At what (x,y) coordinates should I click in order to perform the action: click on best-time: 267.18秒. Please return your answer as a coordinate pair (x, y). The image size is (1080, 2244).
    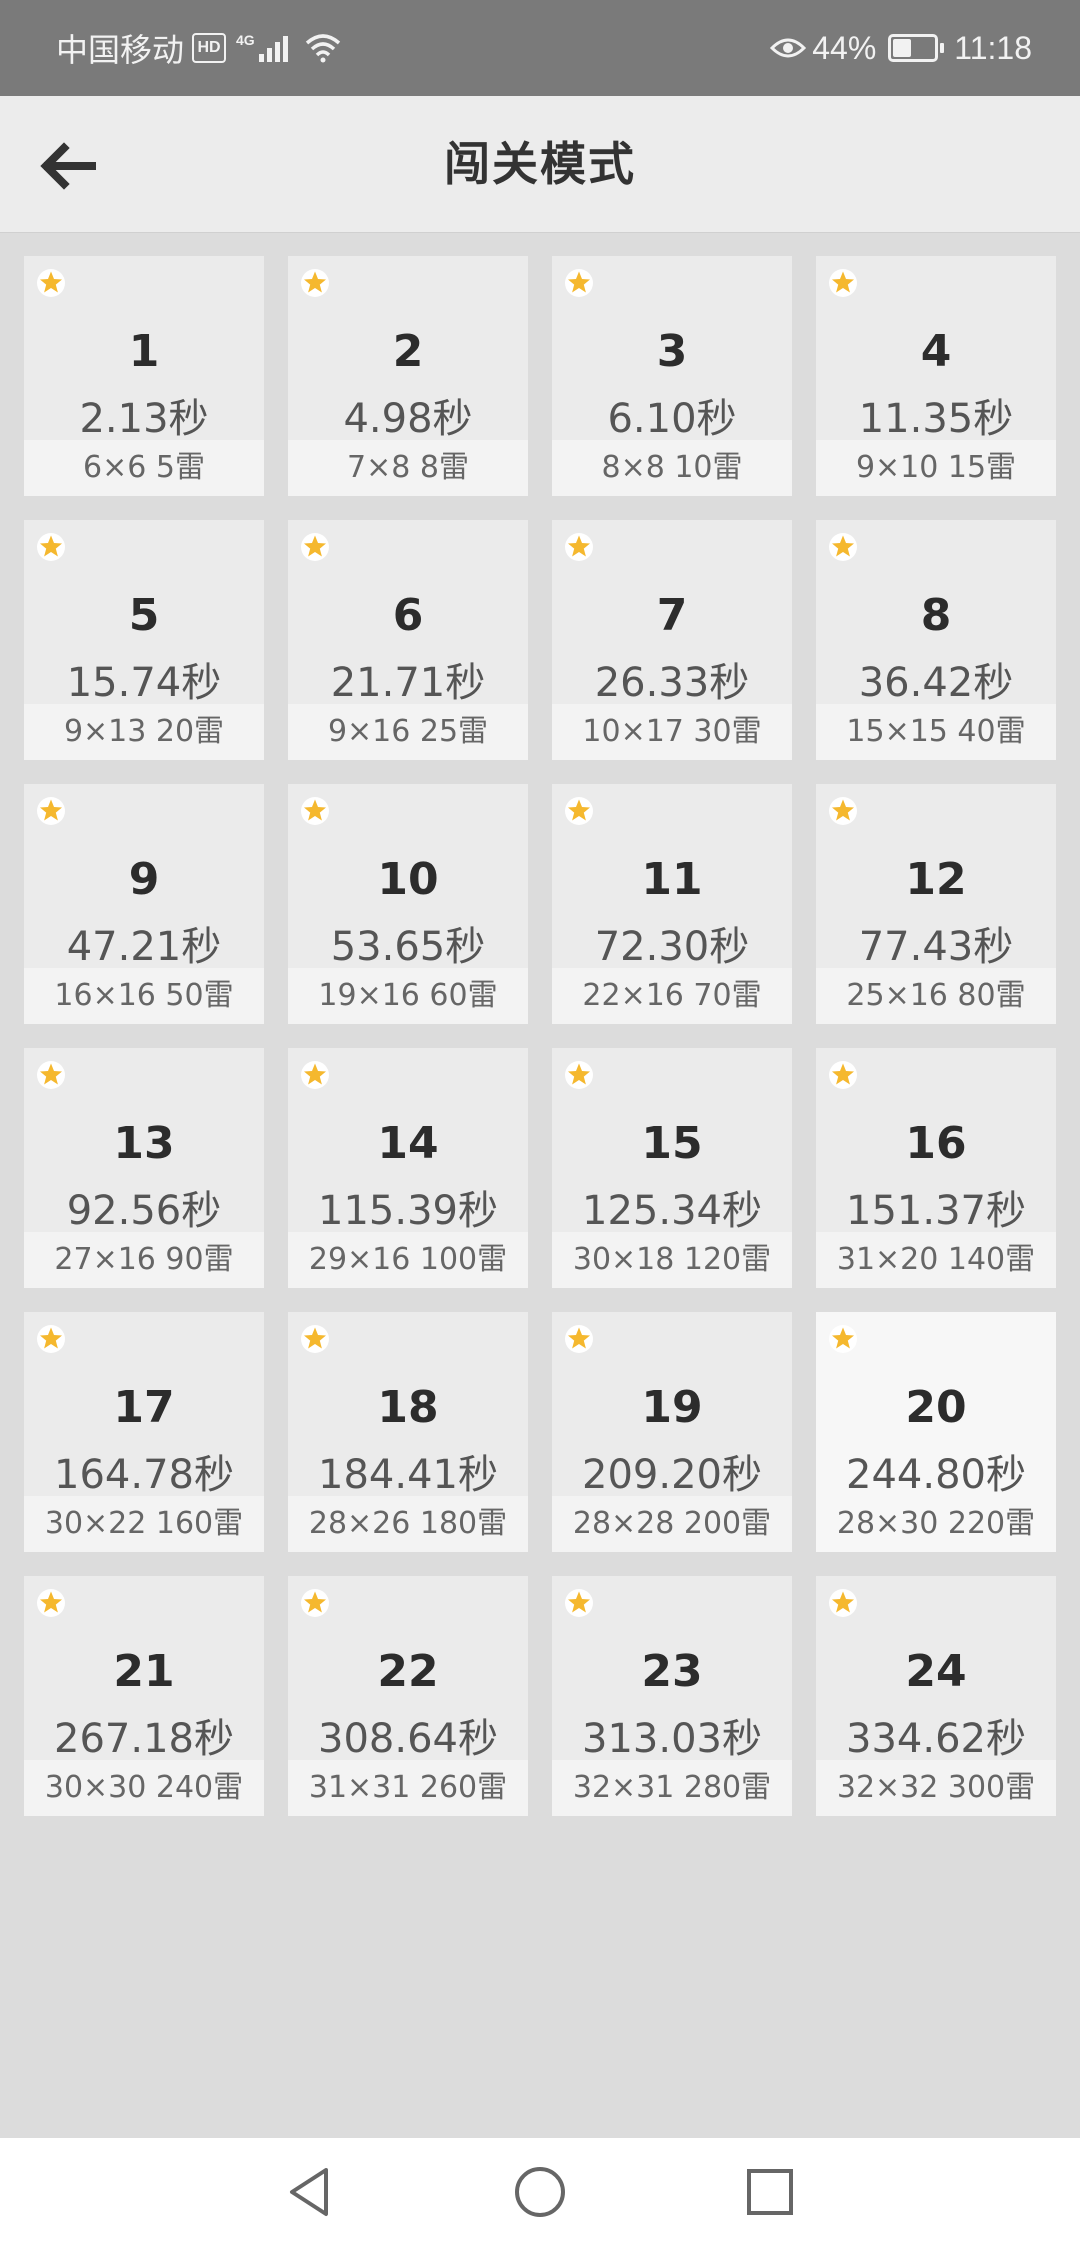
    Looking at the image, I should click on (144, 1739).